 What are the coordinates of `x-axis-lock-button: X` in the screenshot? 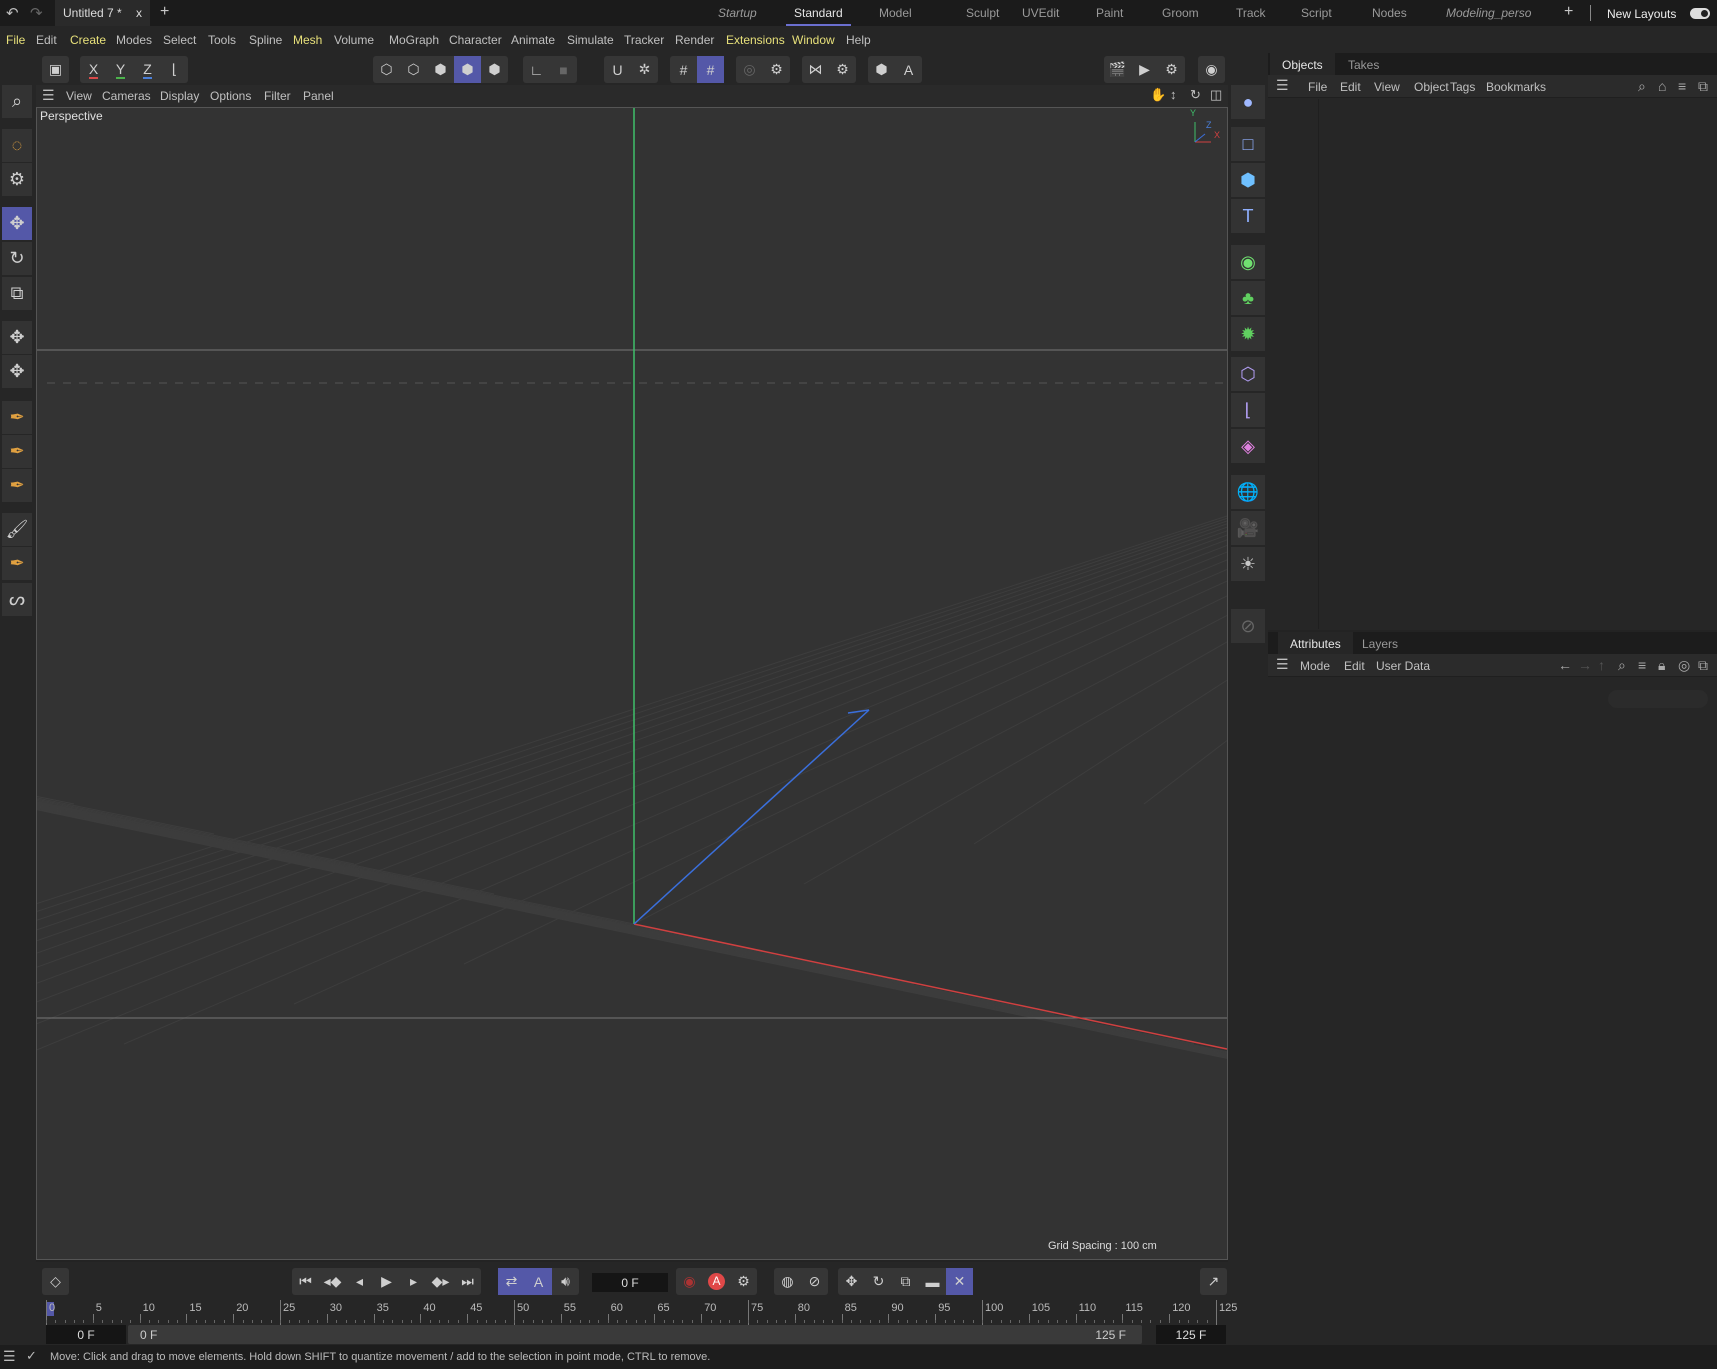 It's located at (93, 69).